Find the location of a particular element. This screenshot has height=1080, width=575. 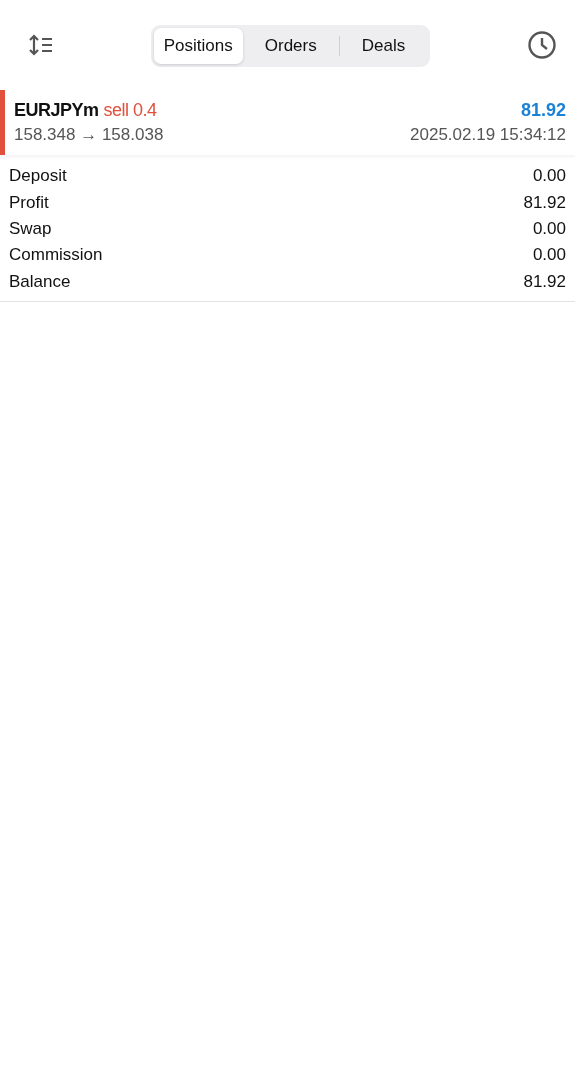

summary-label: Commission is located at coordinates (56, 255).